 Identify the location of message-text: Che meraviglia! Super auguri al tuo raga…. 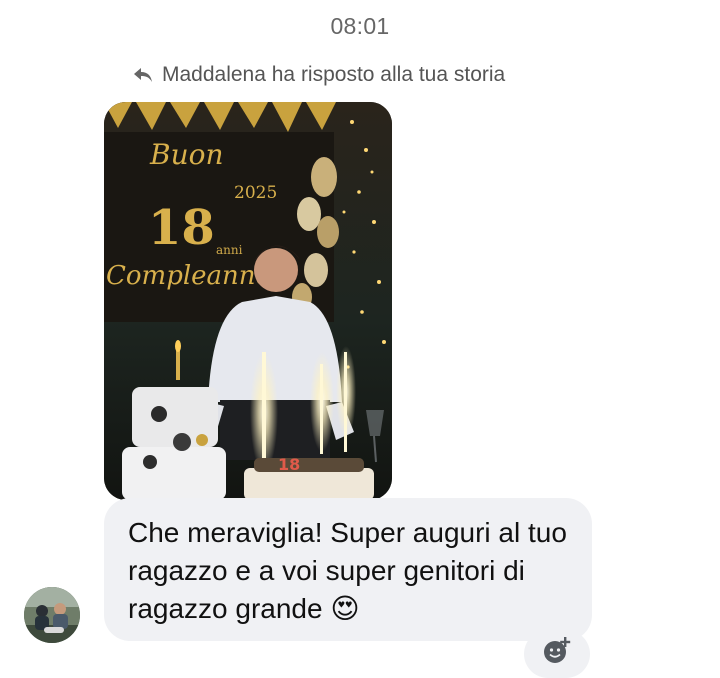
(347, 570).